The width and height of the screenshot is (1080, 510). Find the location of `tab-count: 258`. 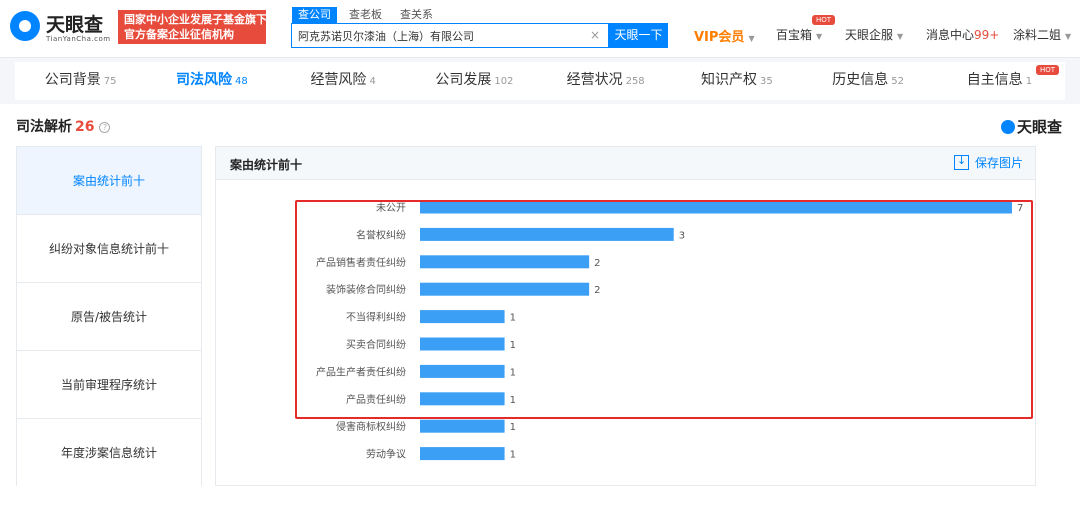

tab-count: 258 is located at coordinates (635, 81).